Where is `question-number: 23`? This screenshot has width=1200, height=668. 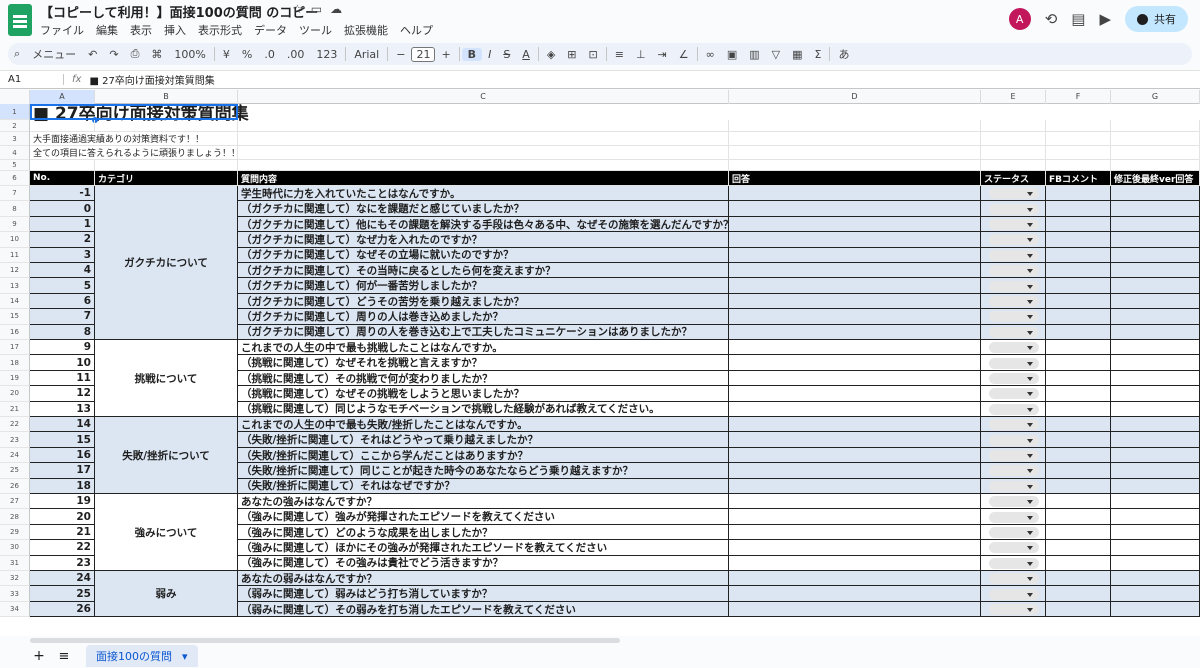 question-number: 23 is located at coordinates (62, 563).